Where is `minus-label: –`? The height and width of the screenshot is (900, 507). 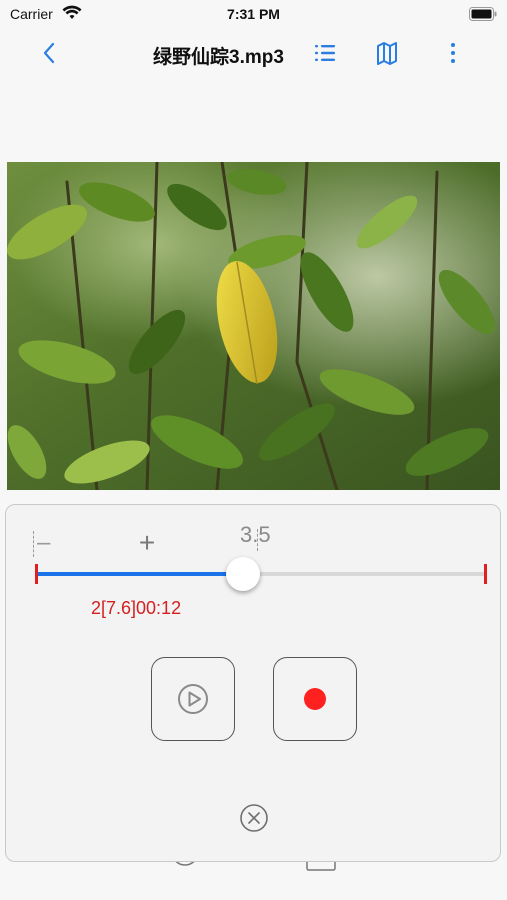
minus-label: – is located at coordinates (44, 542).